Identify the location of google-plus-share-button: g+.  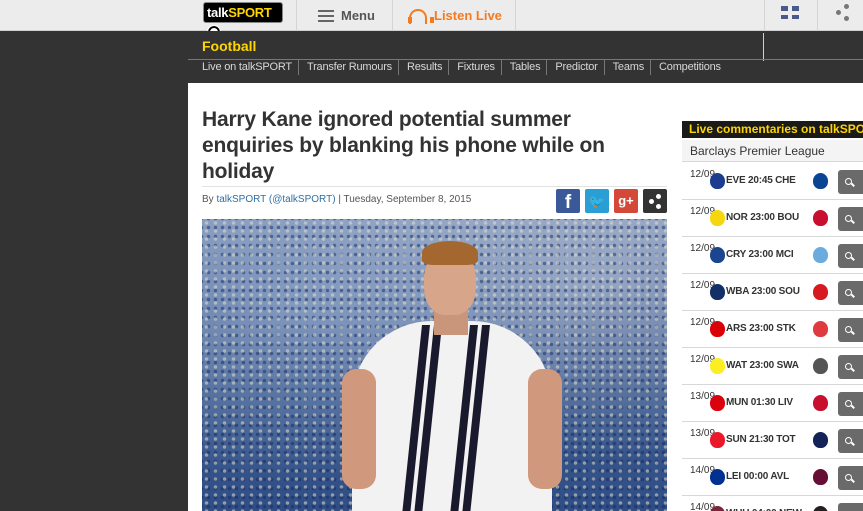
(626, 201).